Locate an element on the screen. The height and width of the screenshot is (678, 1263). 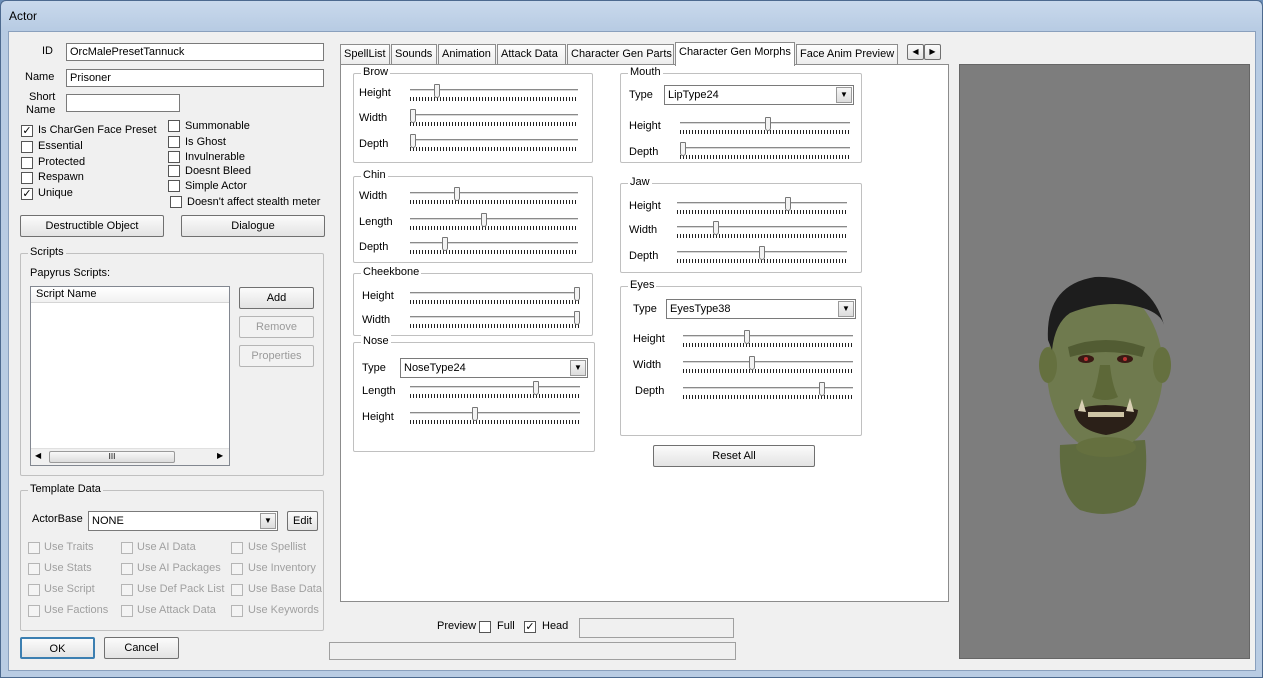
chin-depth-slider is located at coordinates (494, 246).